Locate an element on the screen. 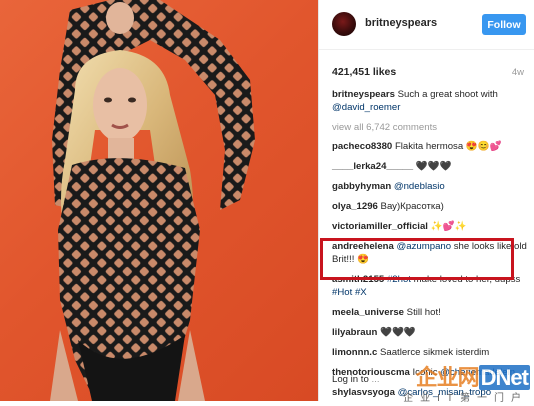 The image size is (534, 406). likes-count: 421,451 likes is located at coordinates (364, 72).